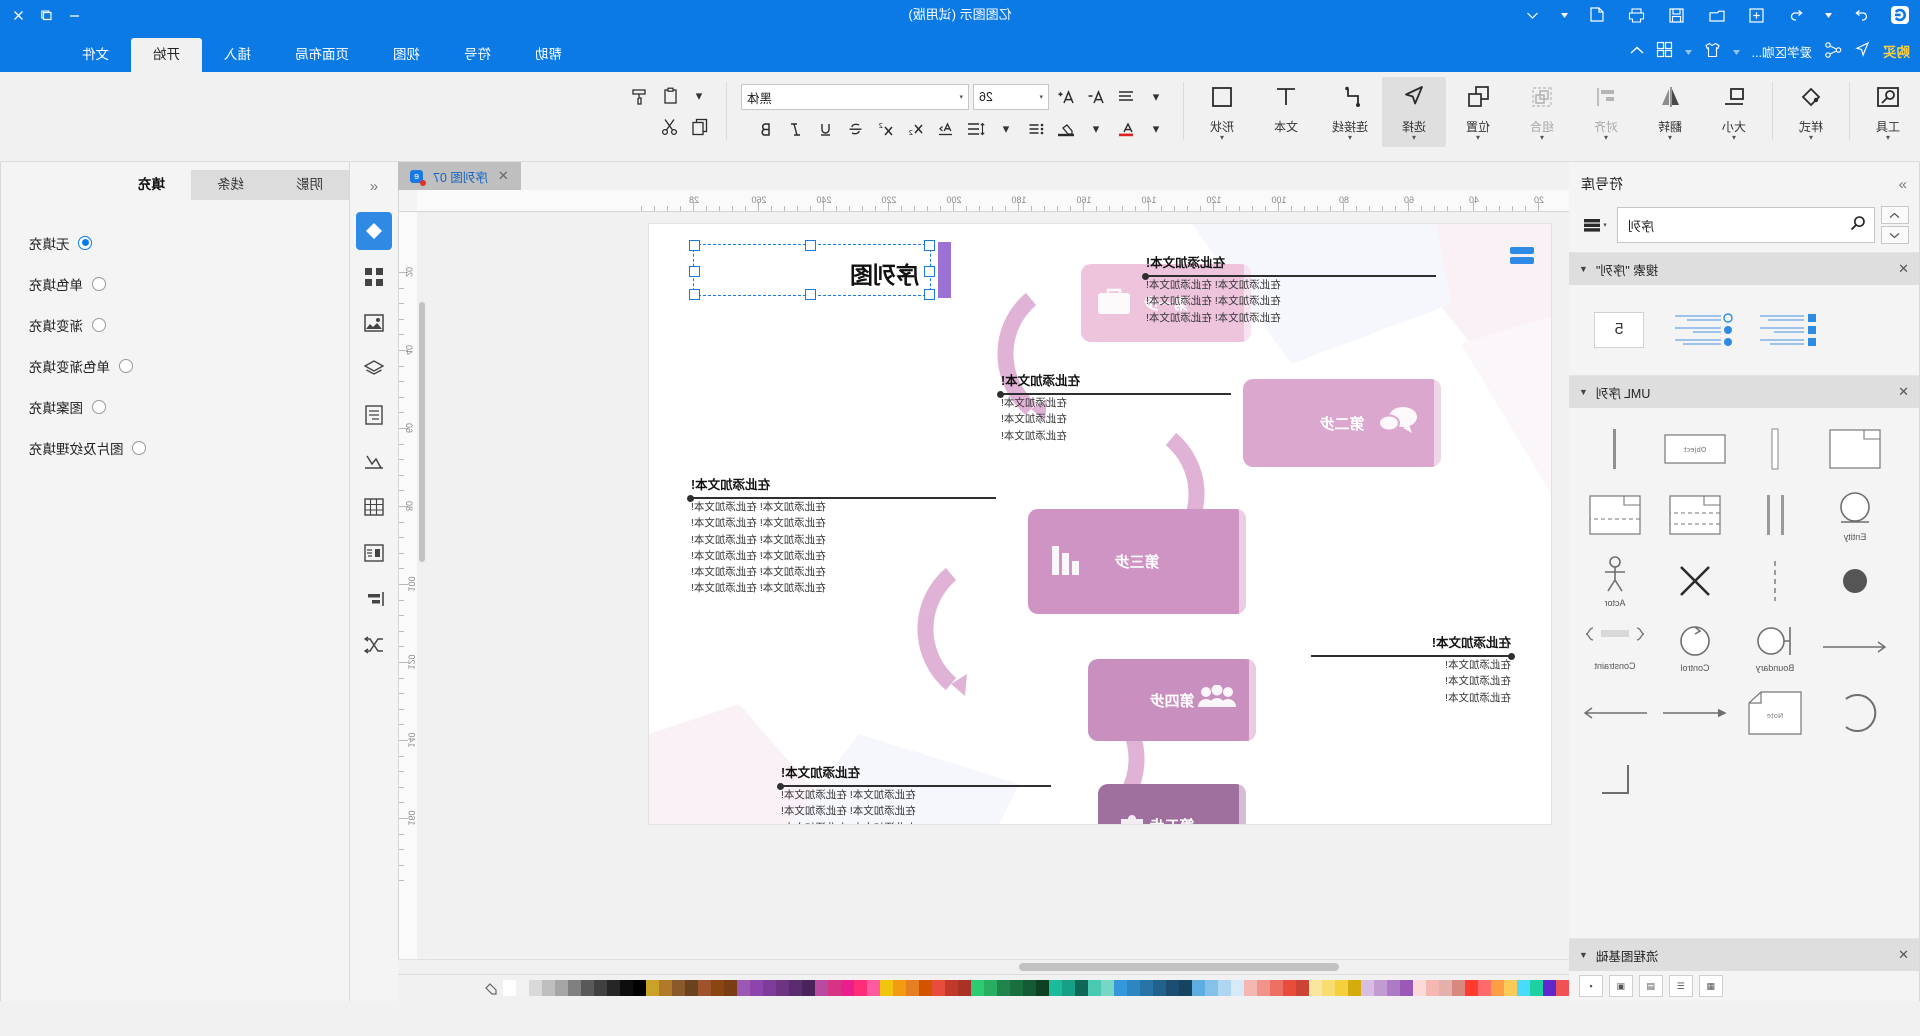  I want to click on size-caret: ▾, so click(1734, 137).